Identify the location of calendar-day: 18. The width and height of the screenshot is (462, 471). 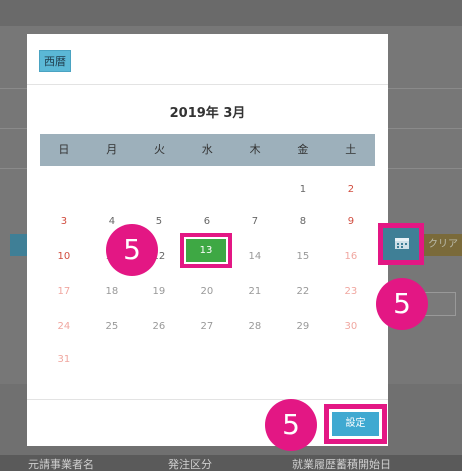
(112, 291).